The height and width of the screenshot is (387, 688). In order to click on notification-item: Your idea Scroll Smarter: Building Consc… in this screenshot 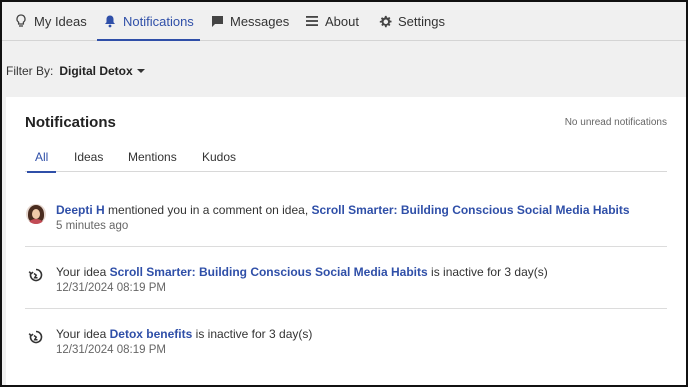, I will do `click(346, 278)`.